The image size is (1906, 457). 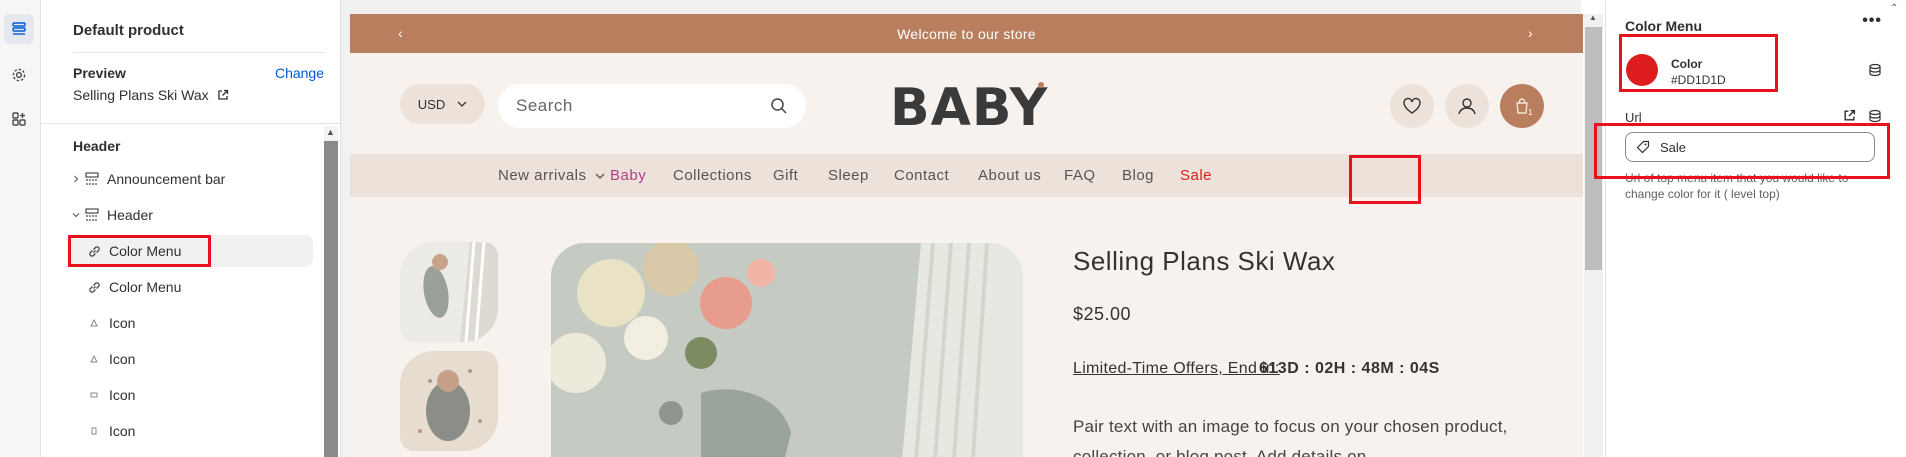 What do you see at coordinates (969, 108) in the screenshot?
I see `store-logo: BABY` at bounding box center [969, 108].